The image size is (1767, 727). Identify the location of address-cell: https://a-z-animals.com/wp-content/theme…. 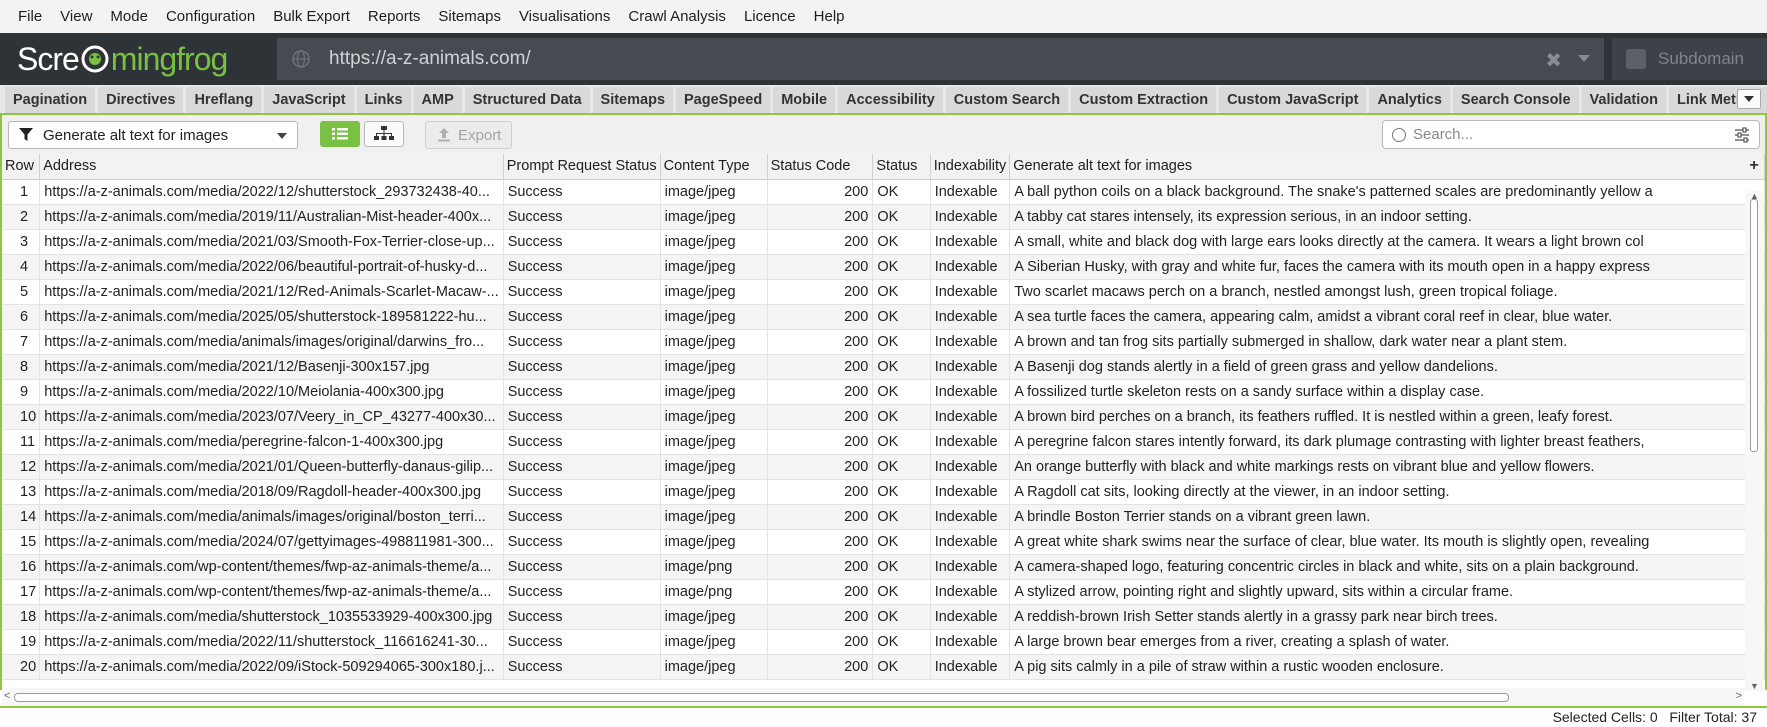
(271, 567).